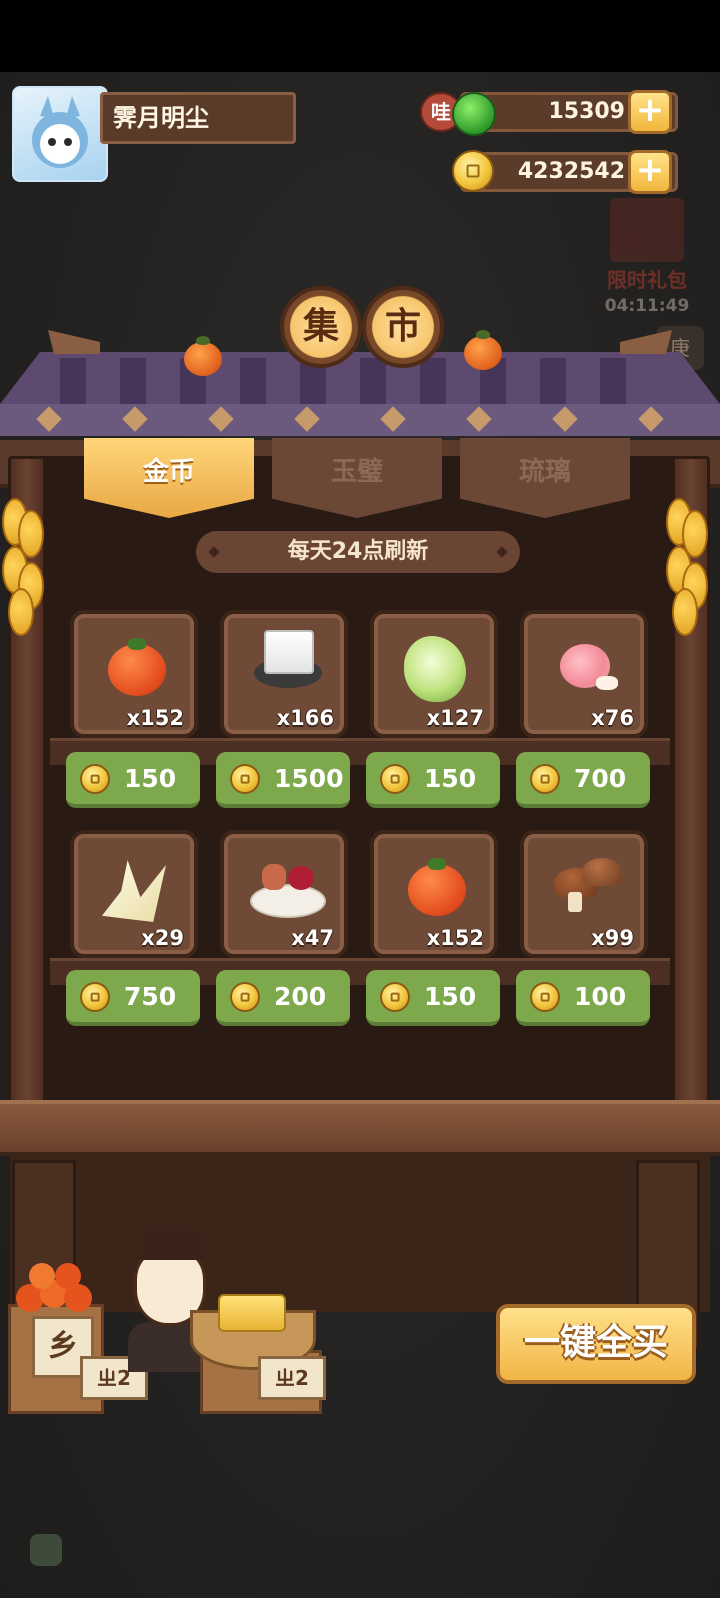 This screenshot has width=720, height=1598. Describe the element at coordinates (403, 327) in the screenshot. I see `title-medal-2: 市` at that location.